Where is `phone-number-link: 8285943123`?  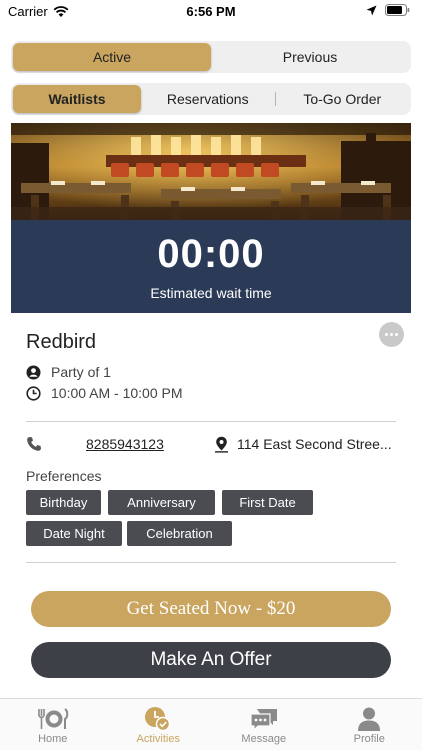 phone-number-link: 8285943123 is located at coordinates (125, 444).